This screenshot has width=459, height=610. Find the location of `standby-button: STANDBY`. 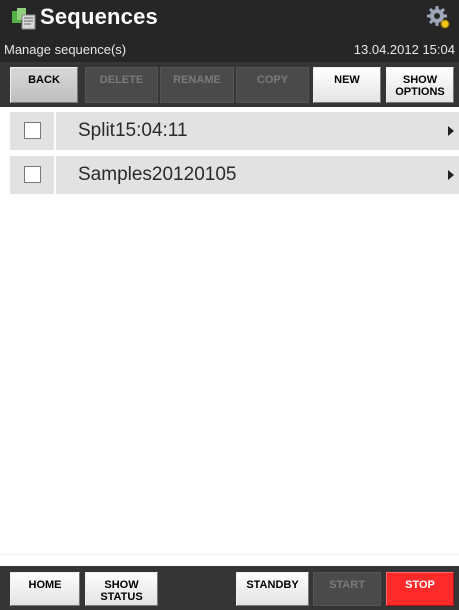

standby-button: STANDBY is located at coordinates (272, 589).